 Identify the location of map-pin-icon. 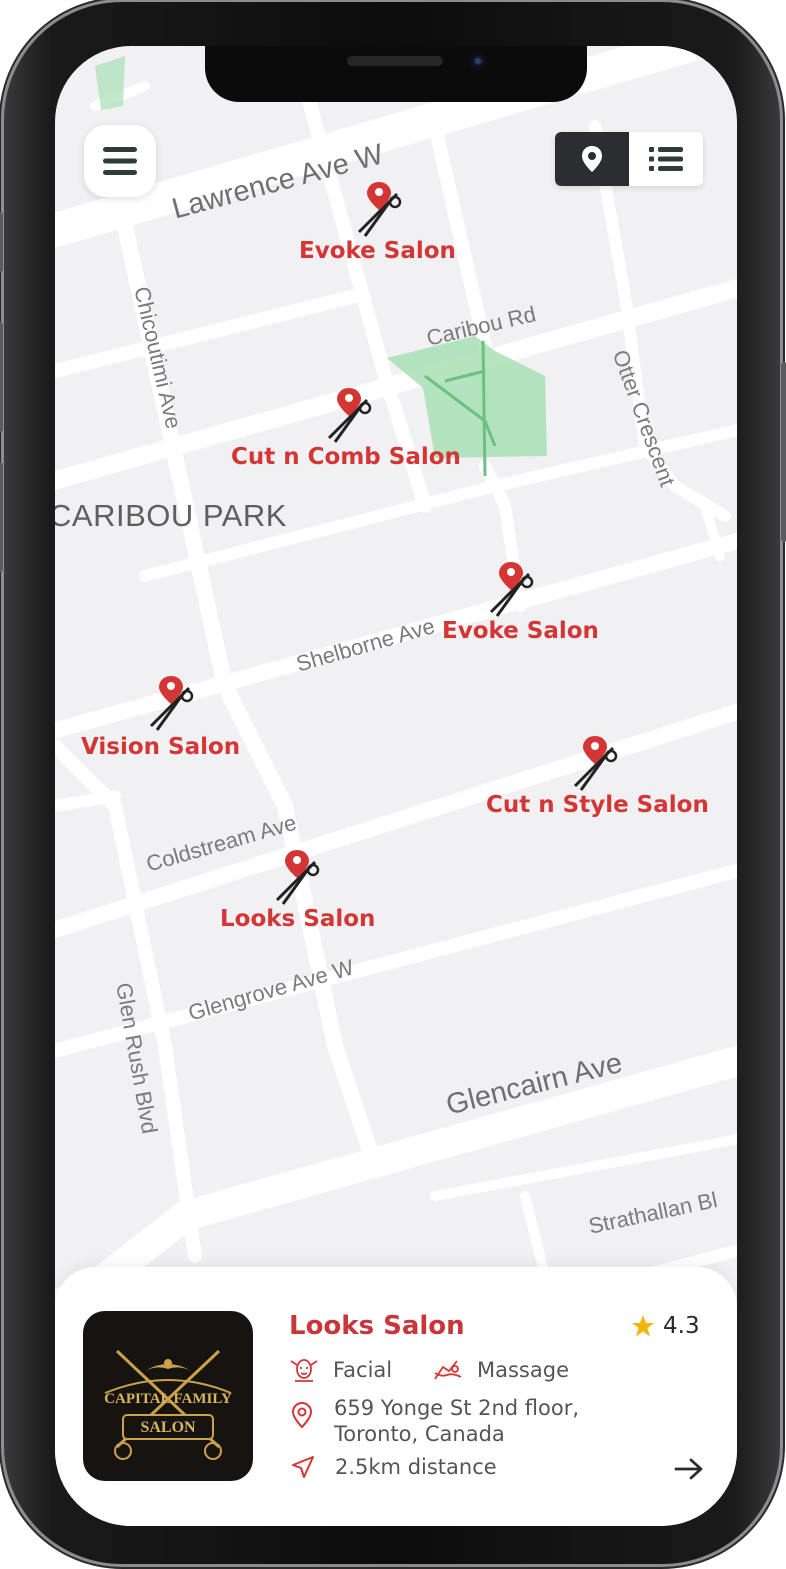
(592, 159).